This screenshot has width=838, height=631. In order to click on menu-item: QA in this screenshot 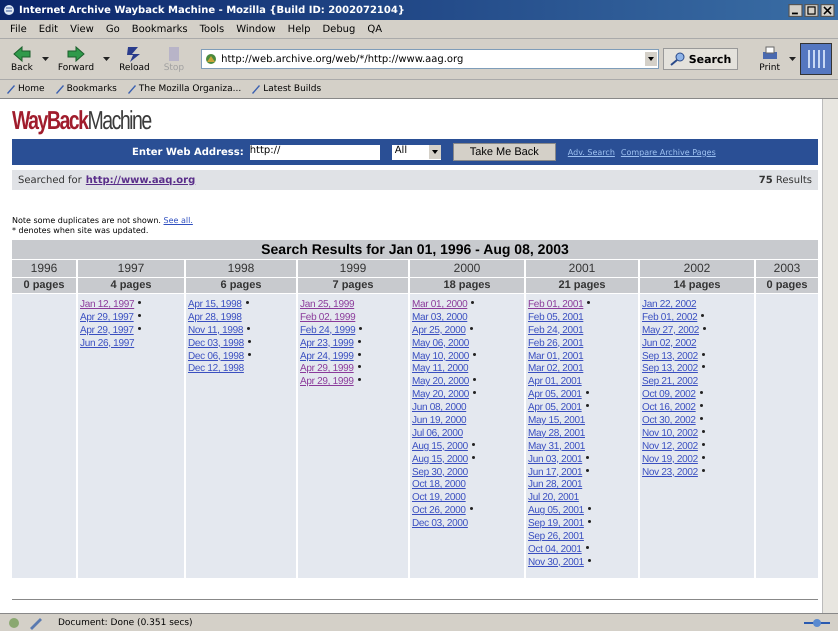, I will do `click(374, 29)`.